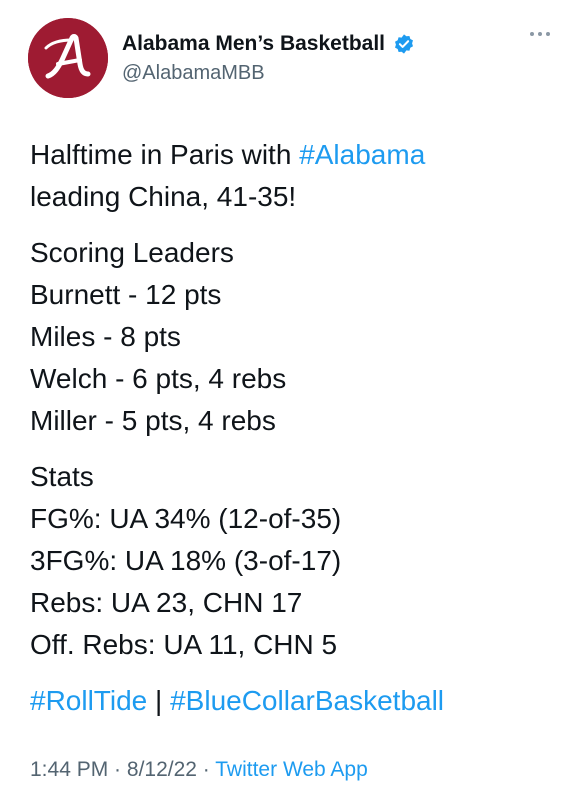  I want to click on avatar, so click(68, 58).